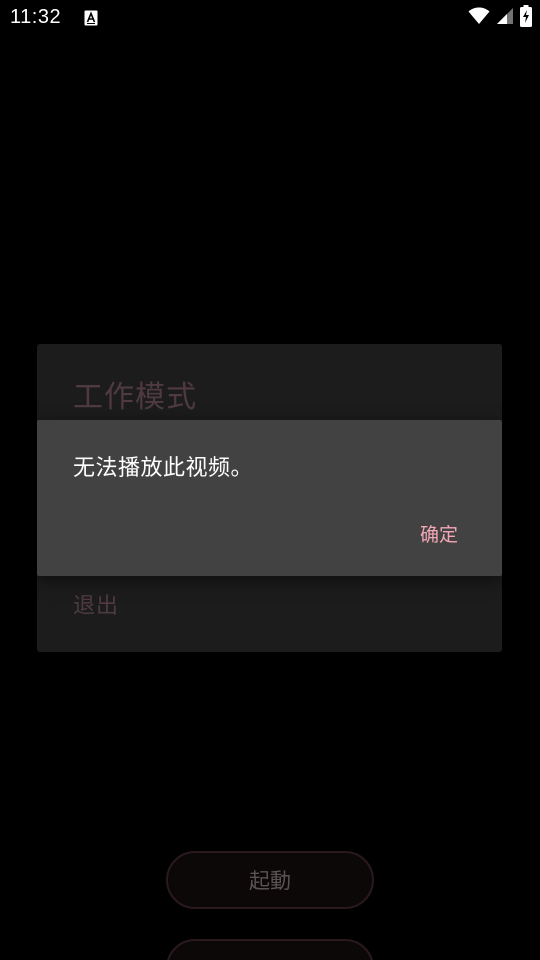  Describe the element at coordinates (96, 606) in the screenshot. I see `exit-option: 退出` at that location.